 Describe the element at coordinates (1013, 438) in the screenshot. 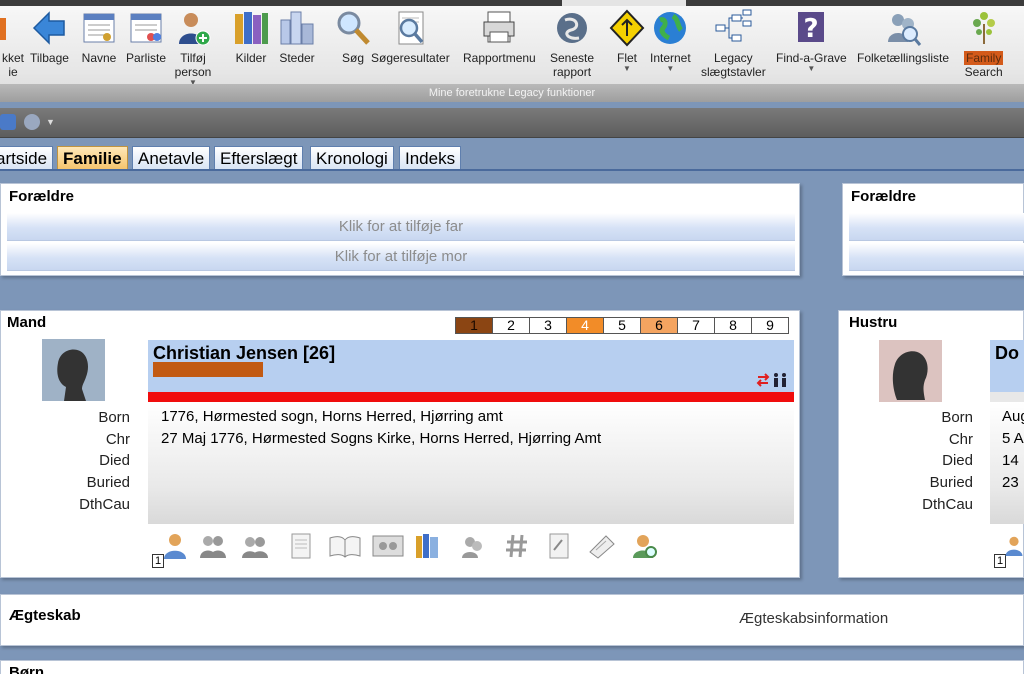

I see `wife-chr-value: 5 A` at that location.